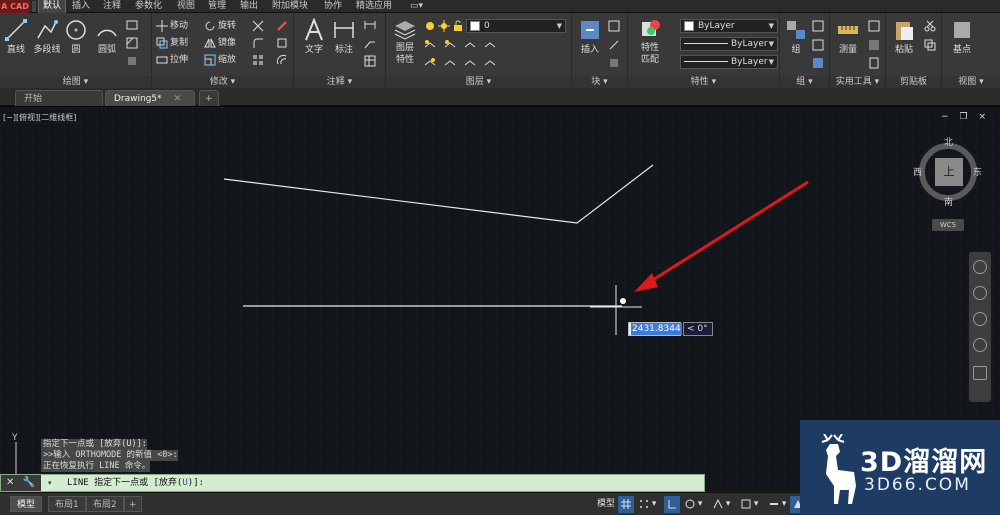  What do you see at coordinates (599, 82) in the screenshot?
I see `block-panel-title: 块 ▾` at bounding box center [599, 82].